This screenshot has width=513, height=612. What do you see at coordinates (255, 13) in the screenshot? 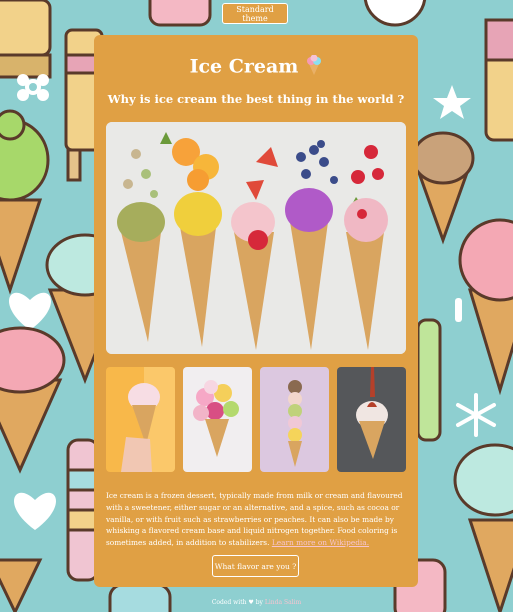
I see `standard-theme-button: Standard theme` at bounding box center [255, 13].